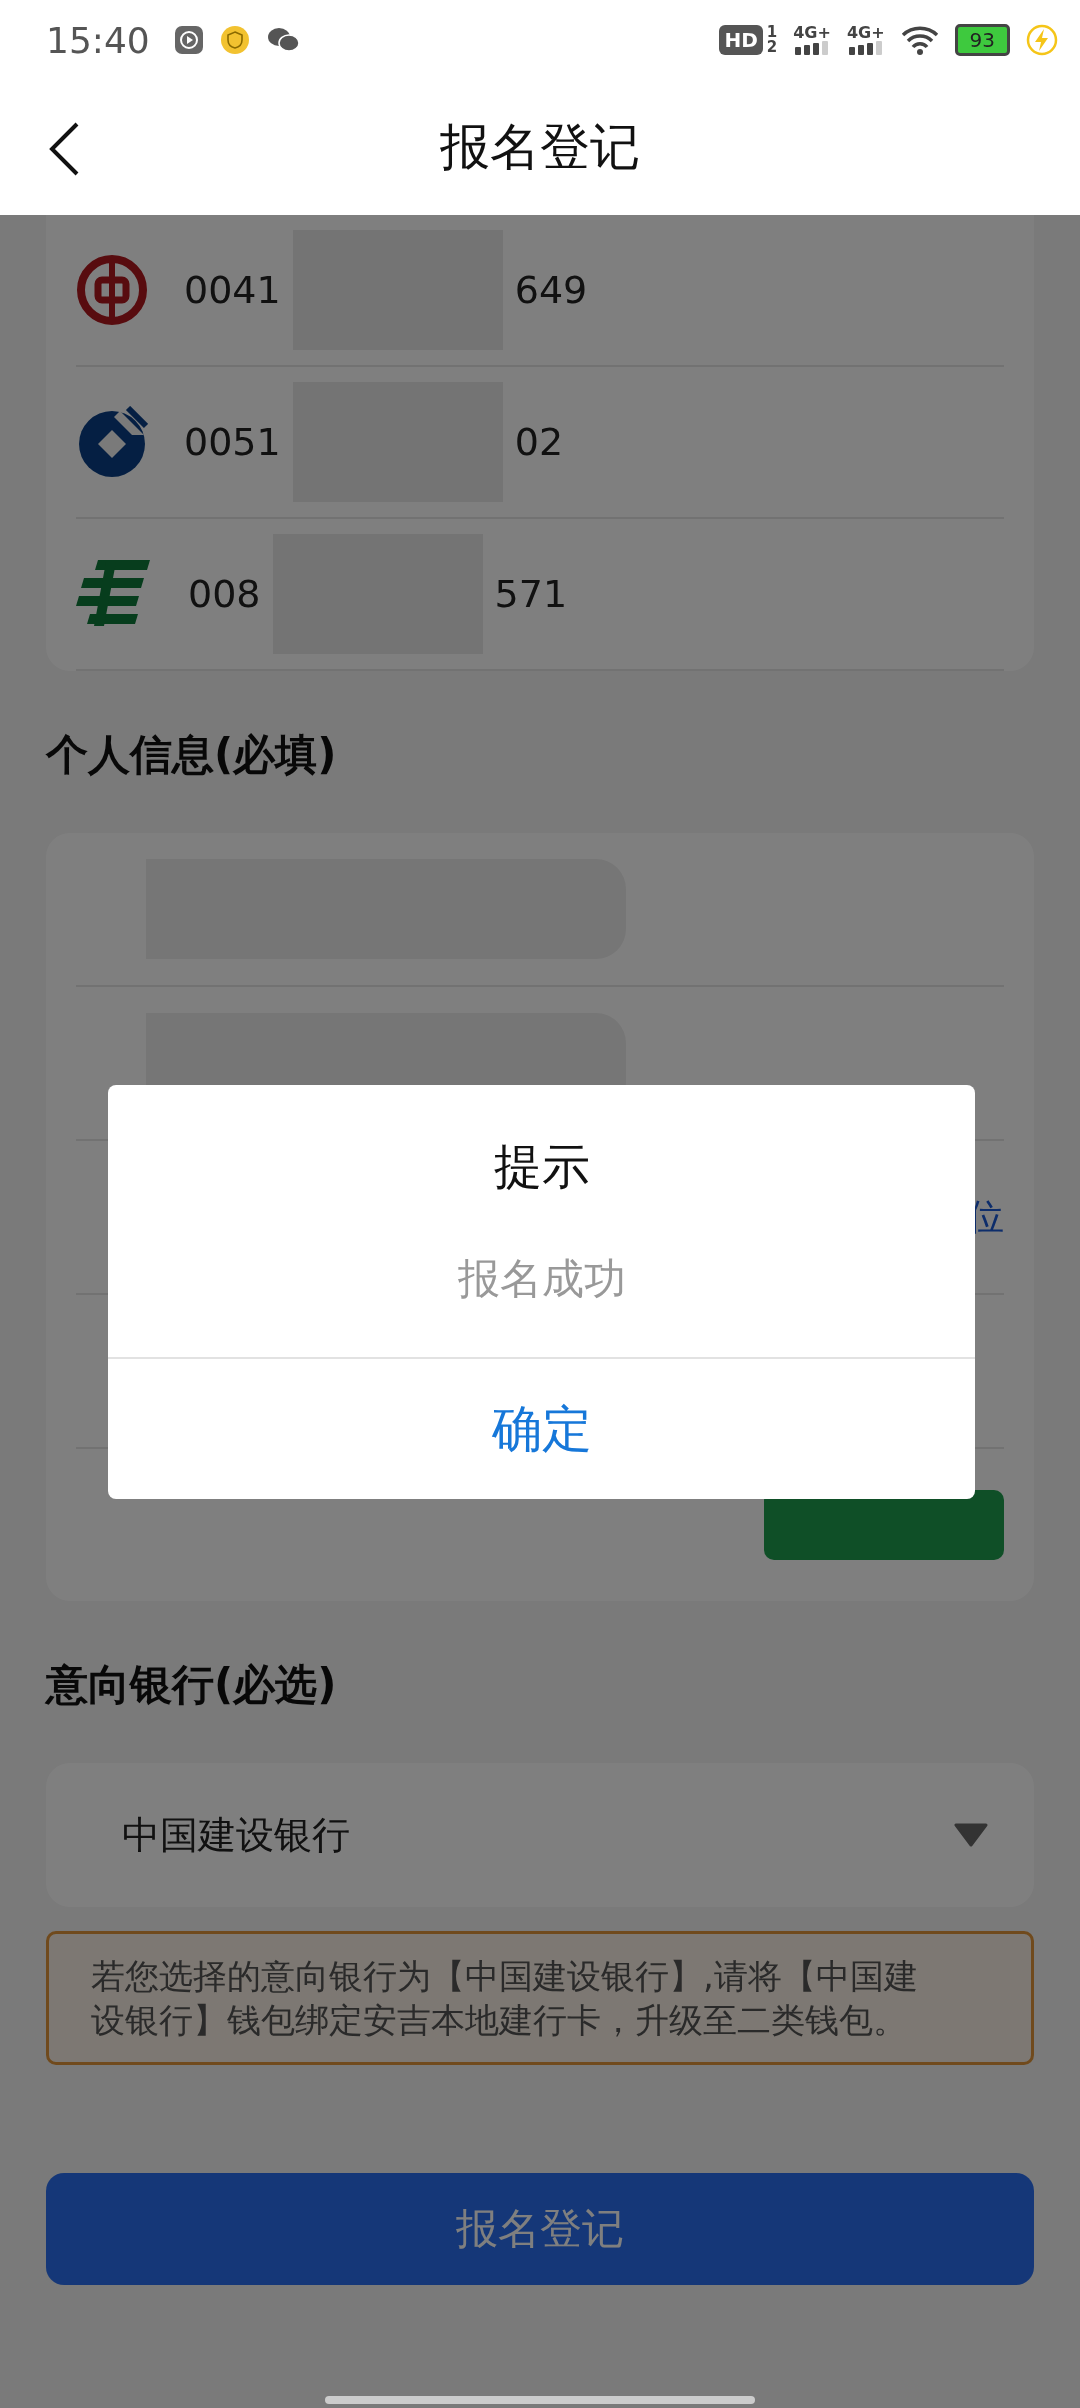  I want to click on battery-indicator: 93, so click(982, 40).